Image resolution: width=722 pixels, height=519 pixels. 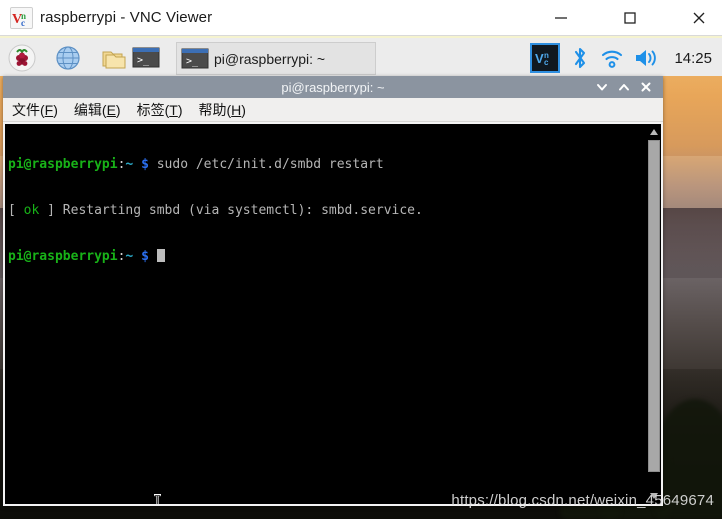 What do you see at coordinates (580, 58) in the screenshot?
I see `bluetooth-icon` at bounding box center [580, 58].